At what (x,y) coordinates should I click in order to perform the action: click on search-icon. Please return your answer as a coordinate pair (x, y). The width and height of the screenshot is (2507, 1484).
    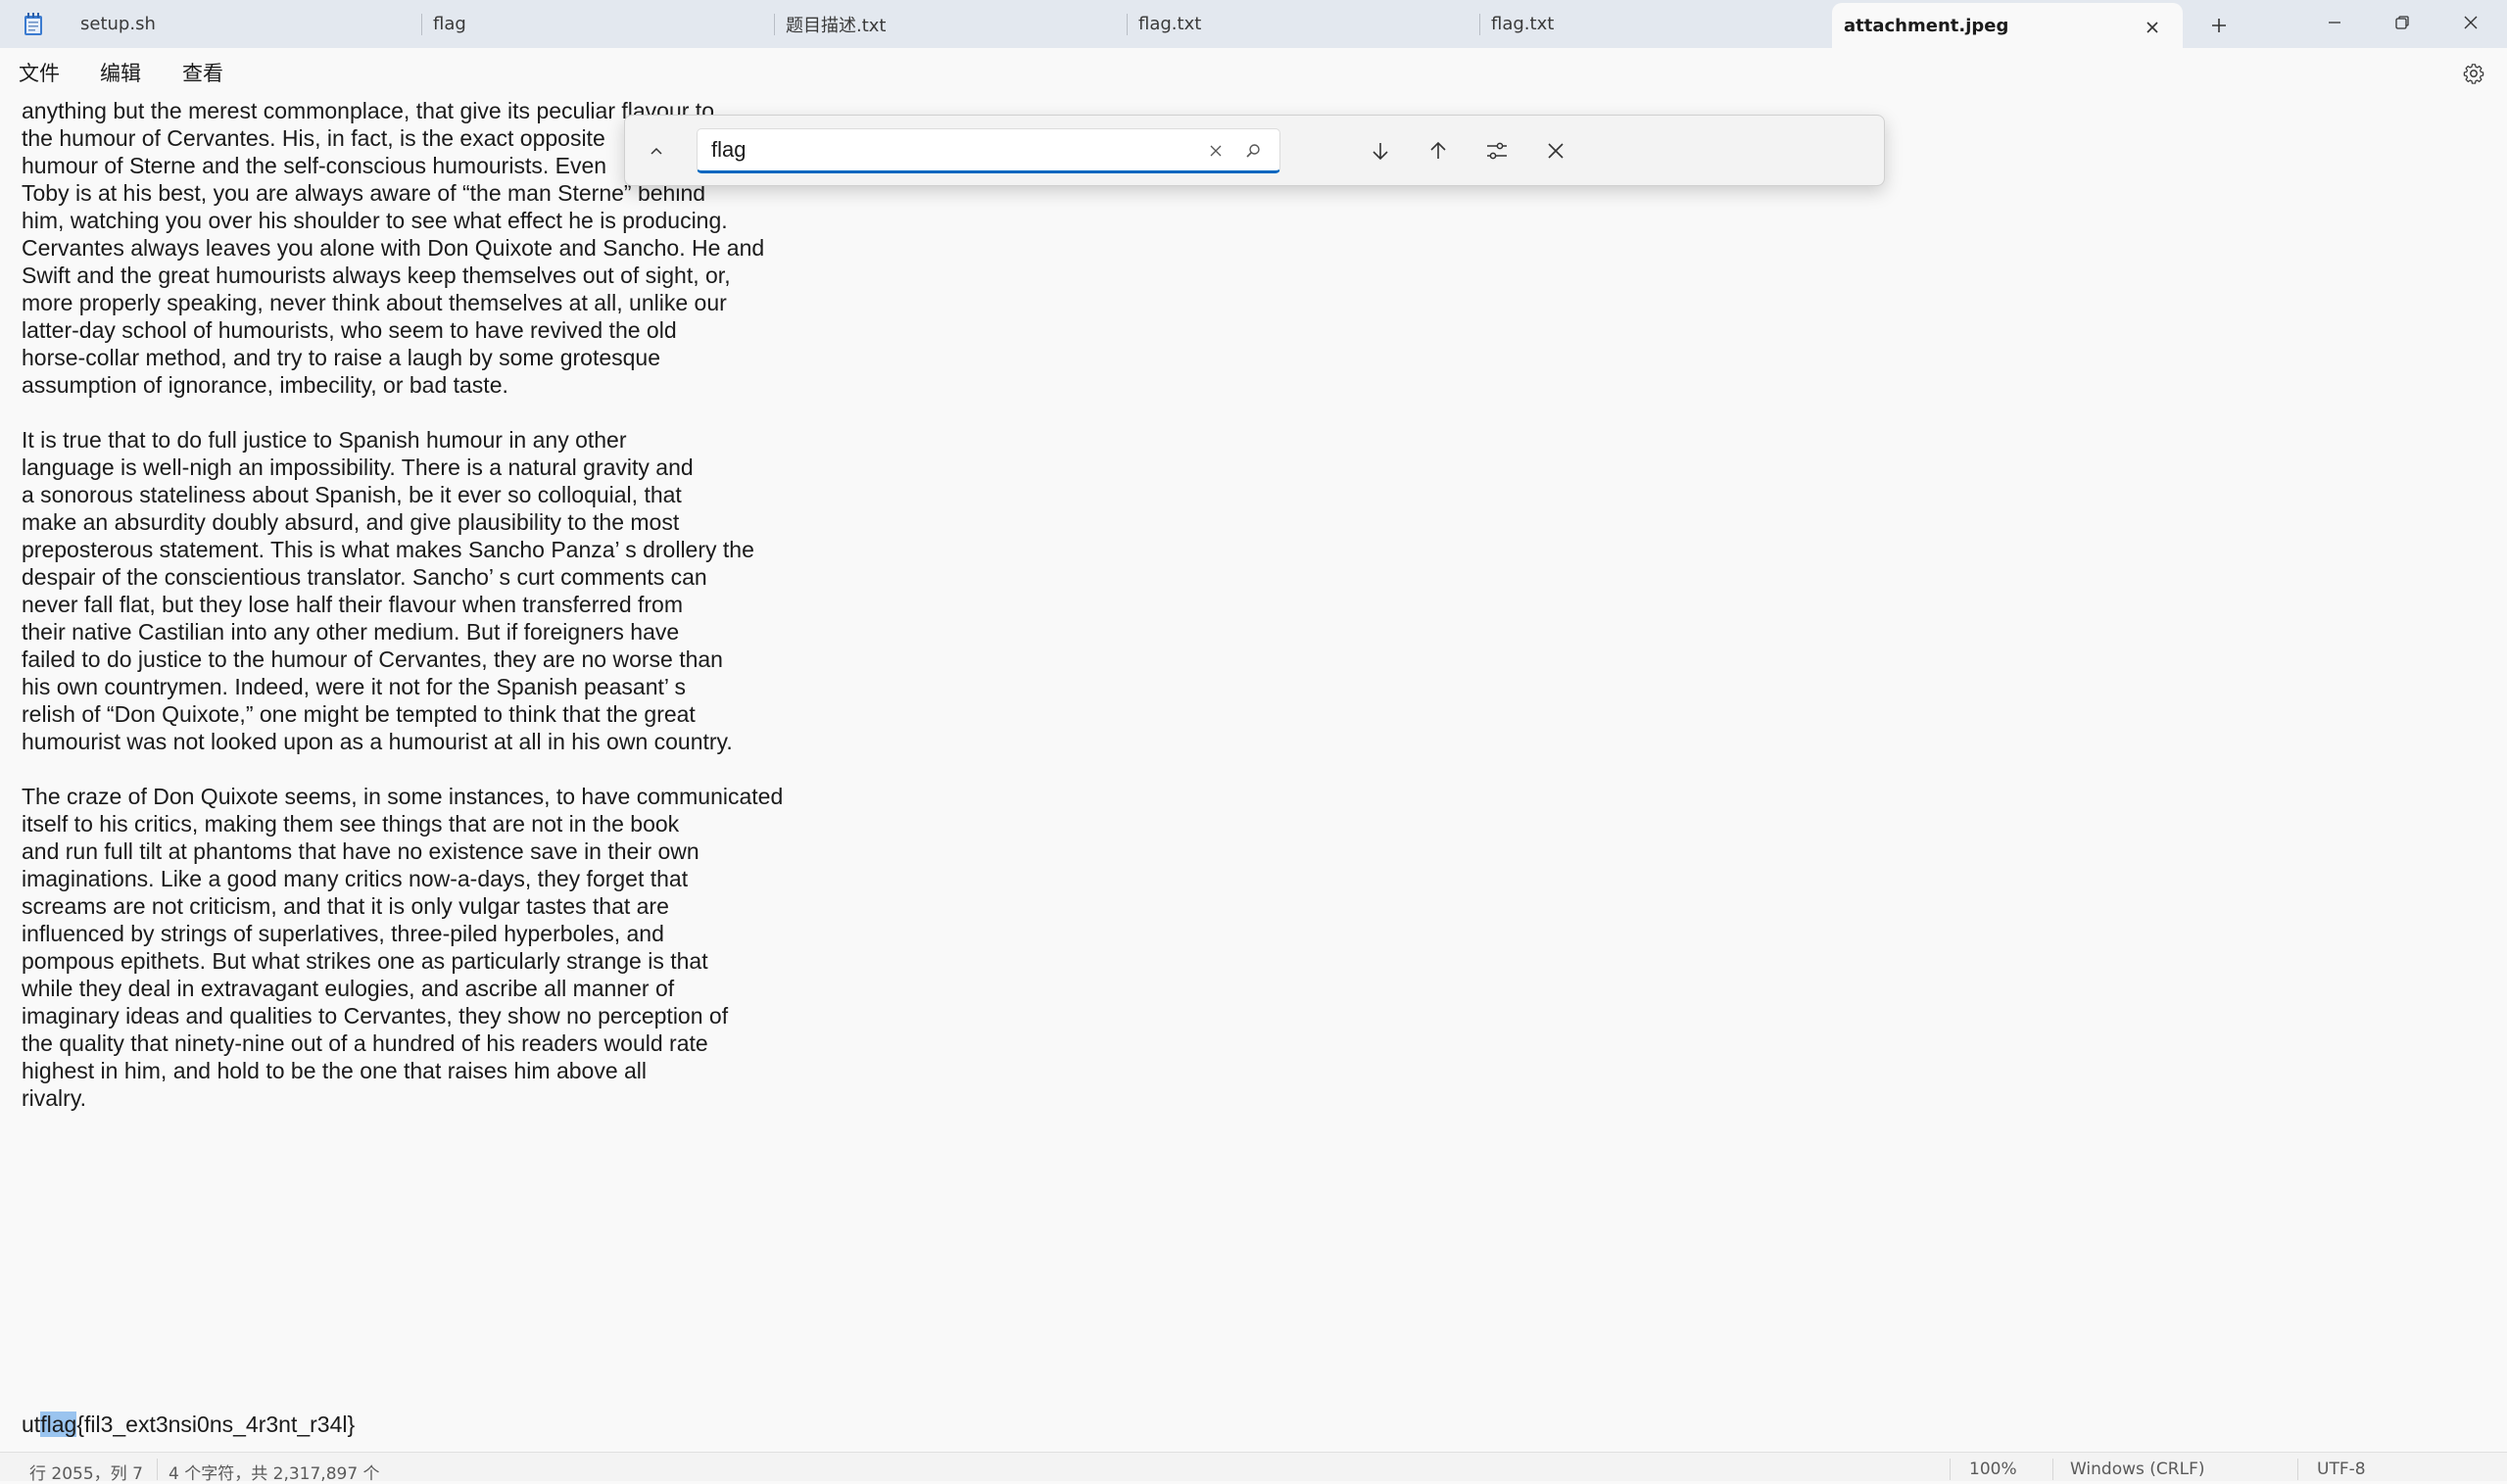
    Looking at the image, I should click on (1253, 151).